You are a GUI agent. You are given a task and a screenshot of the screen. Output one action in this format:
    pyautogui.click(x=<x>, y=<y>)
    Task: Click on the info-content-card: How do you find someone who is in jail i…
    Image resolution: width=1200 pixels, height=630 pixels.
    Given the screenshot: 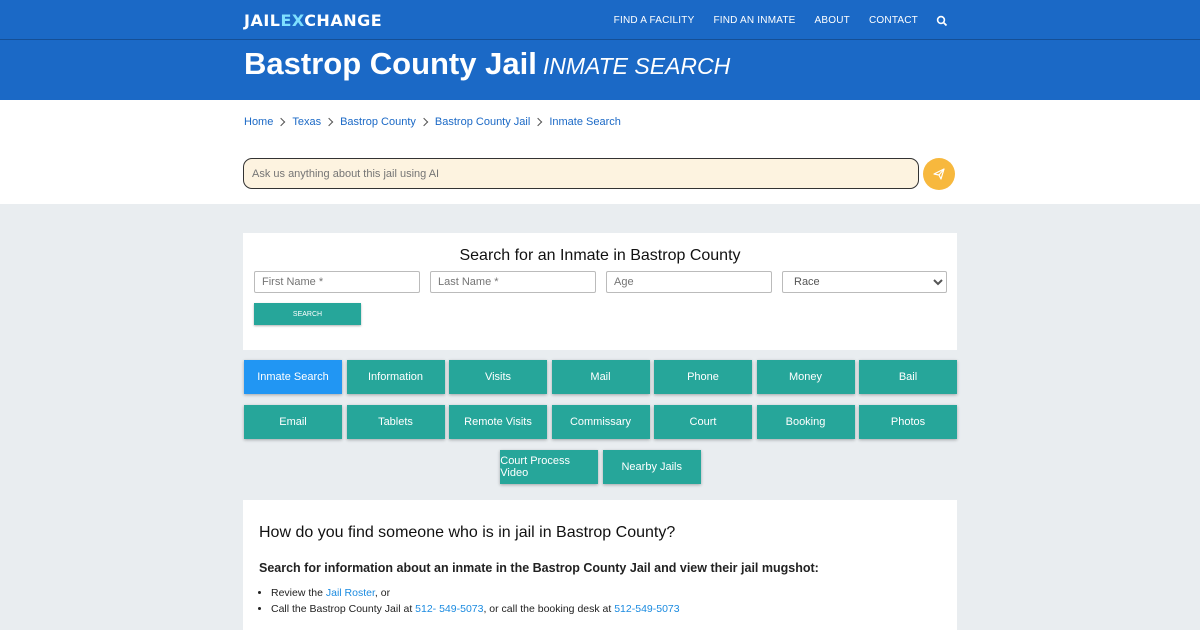 What is the action you would take?
    pyautogui.click(x=600, y=565)
    